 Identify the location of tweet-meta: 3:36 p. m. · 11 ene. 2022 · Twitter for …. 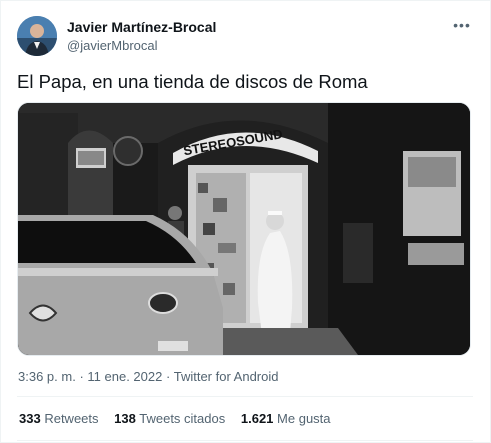
(148, 376).